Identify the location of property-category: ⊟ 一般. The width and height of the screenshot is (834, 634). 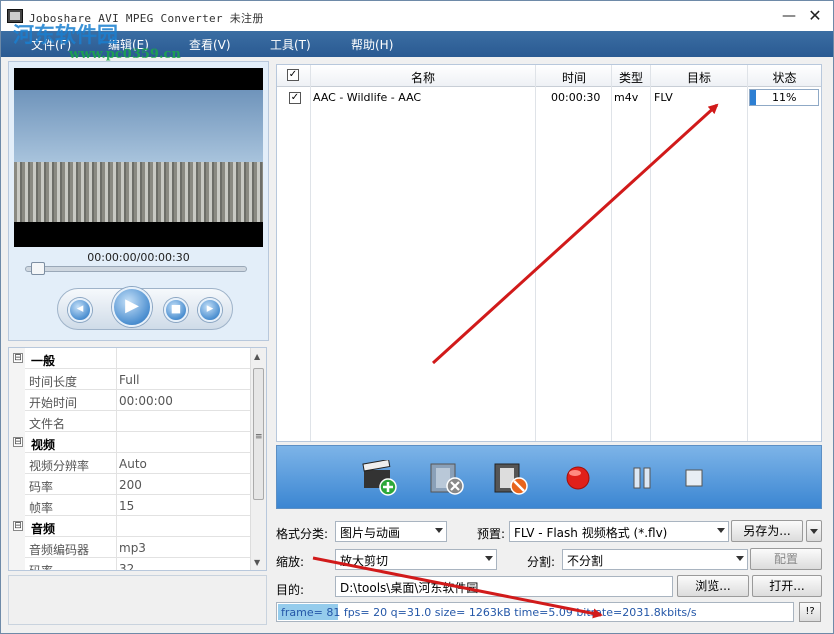
(130, 358).